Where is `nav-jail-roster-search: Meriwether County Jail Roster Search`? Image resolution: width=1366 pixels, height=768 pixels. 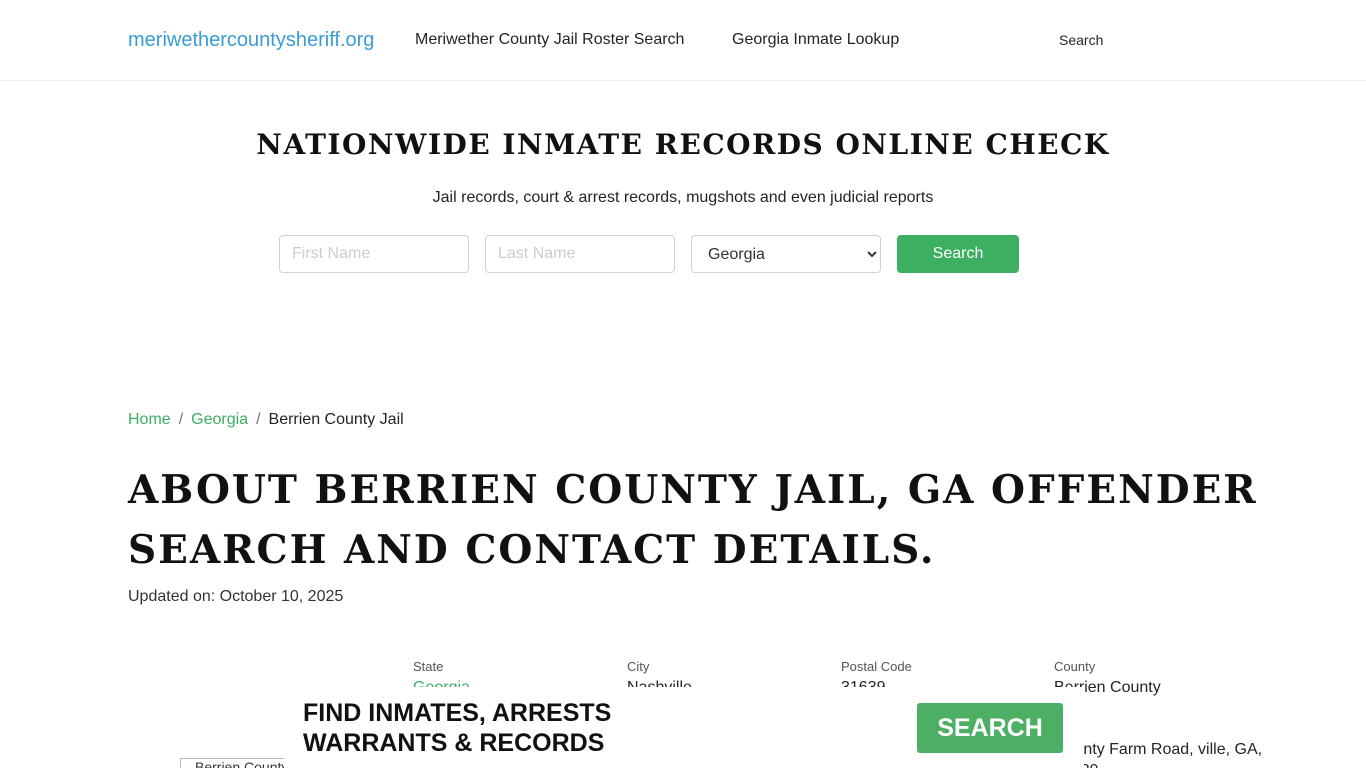
nav-jail-roster-search: Meriwether County Jail Roster Search is located at coordinates (549, 40).